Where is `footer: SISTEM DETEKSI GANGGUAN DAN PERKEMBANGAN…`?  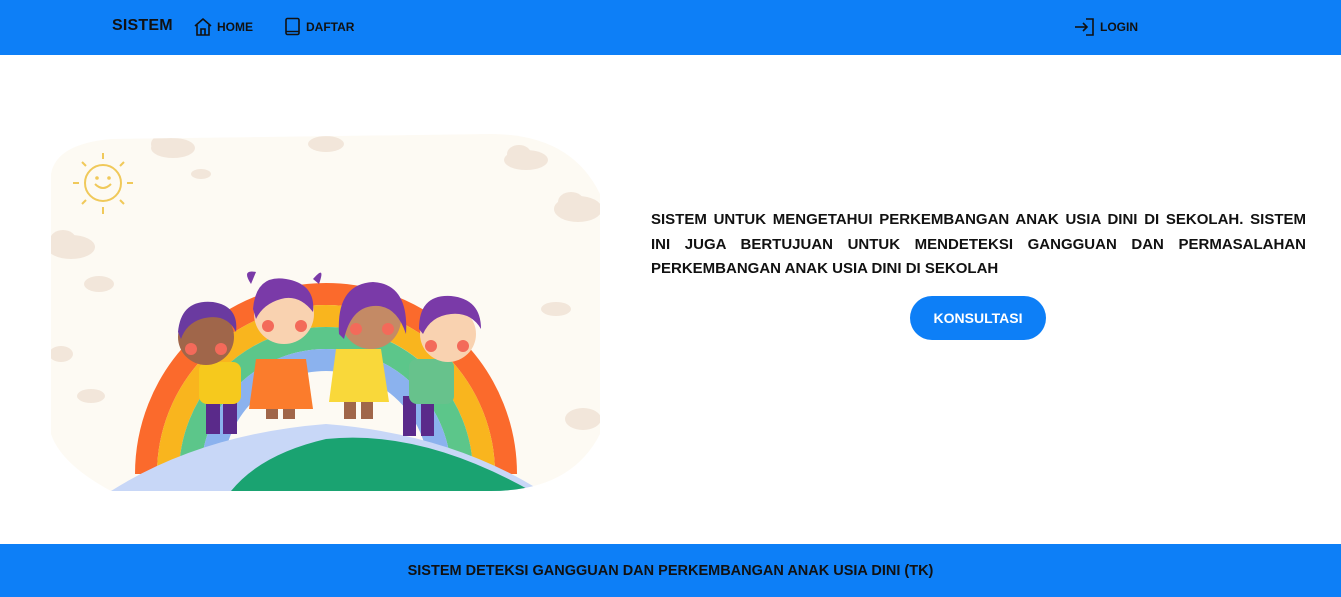 footer: SISTEM DETEKSI GANGGUAN DAN PERKEMBANGAN… is located at coordinates (670, 570).